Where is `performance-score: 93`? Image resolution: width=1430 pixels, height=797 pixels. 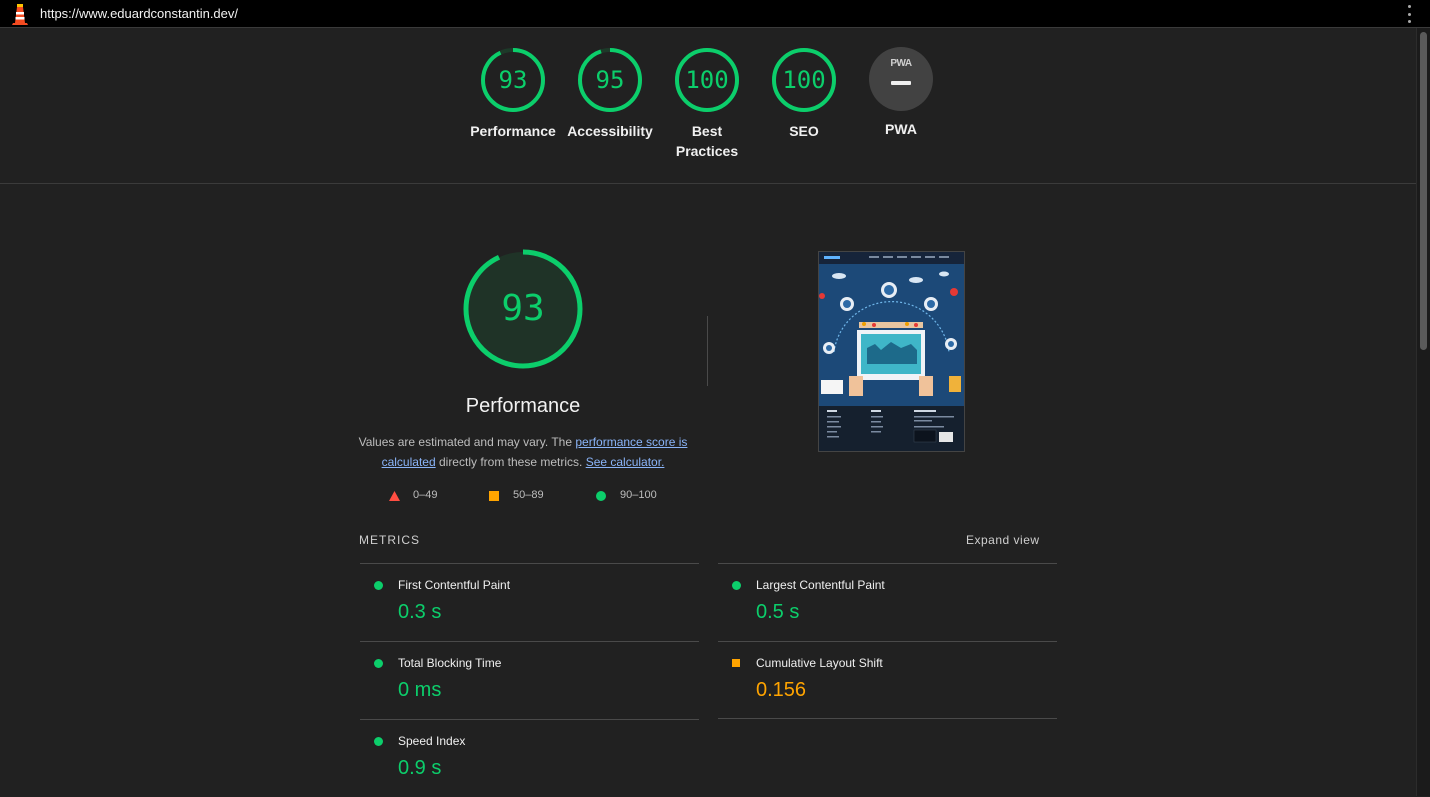 performance-score: 93 is located at coordinates (523, 308).